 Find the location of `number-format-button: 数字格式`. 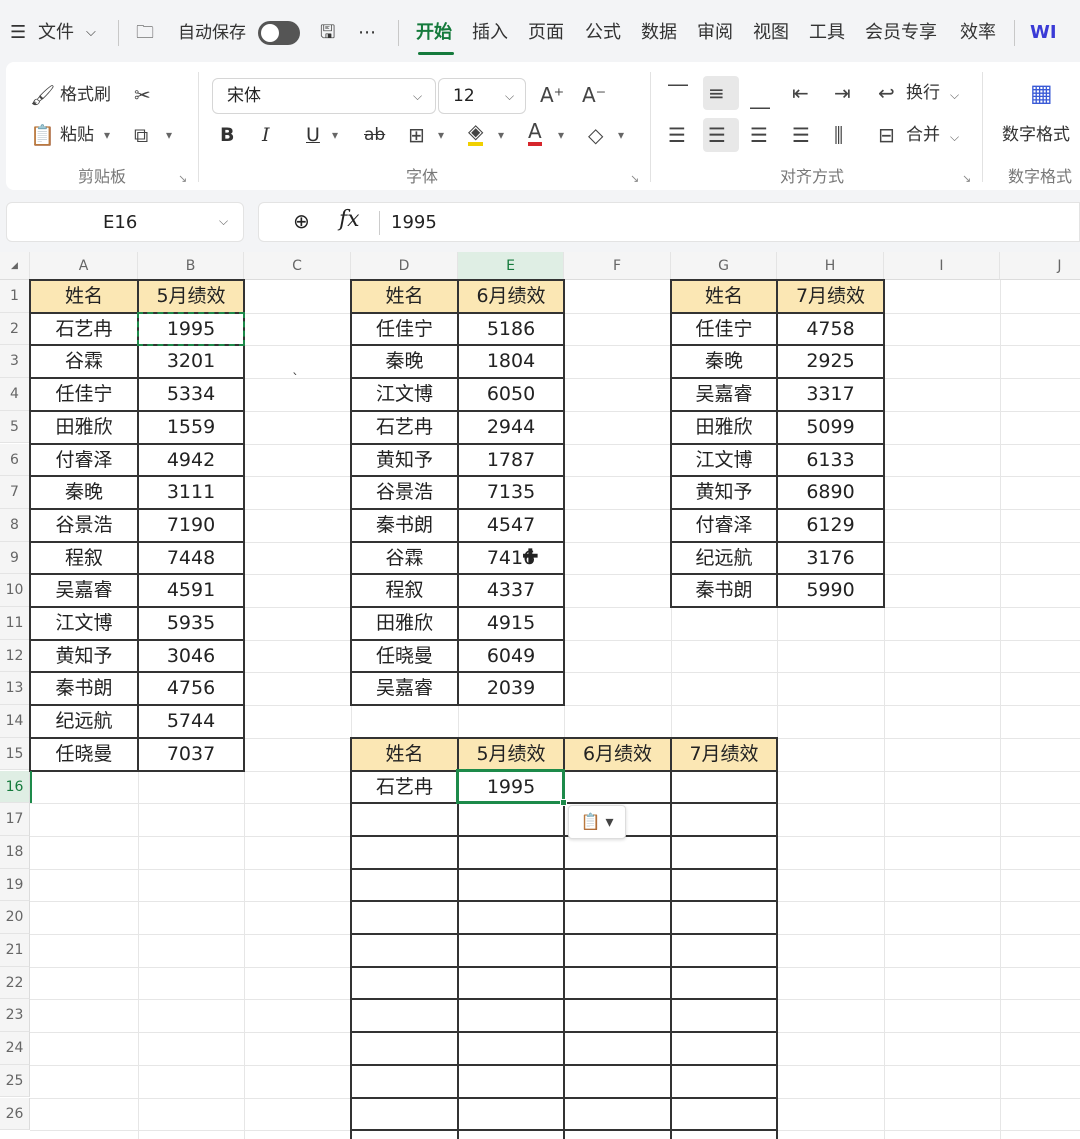

number-format-button: 数字格式 is located at coordinates (1036, 135).